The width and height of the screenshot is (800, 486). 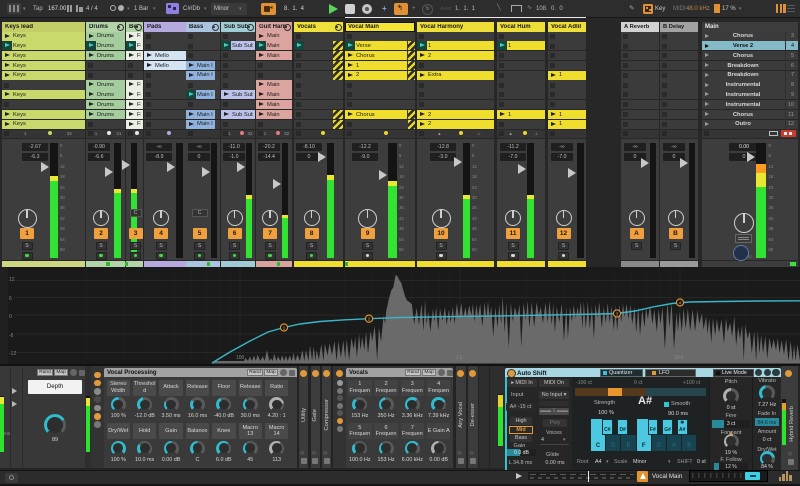 What do you see at coordinates (679, 358) in the screenshot?
I see `svg-text: 10 k` at bounding box center [679, 358].